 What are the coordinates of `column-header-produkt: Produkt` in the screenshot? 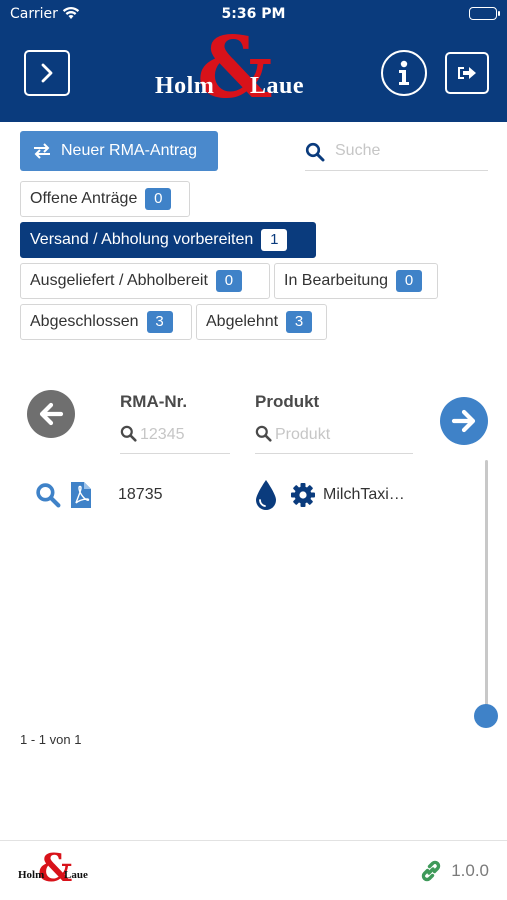 It's located at (287, 401).